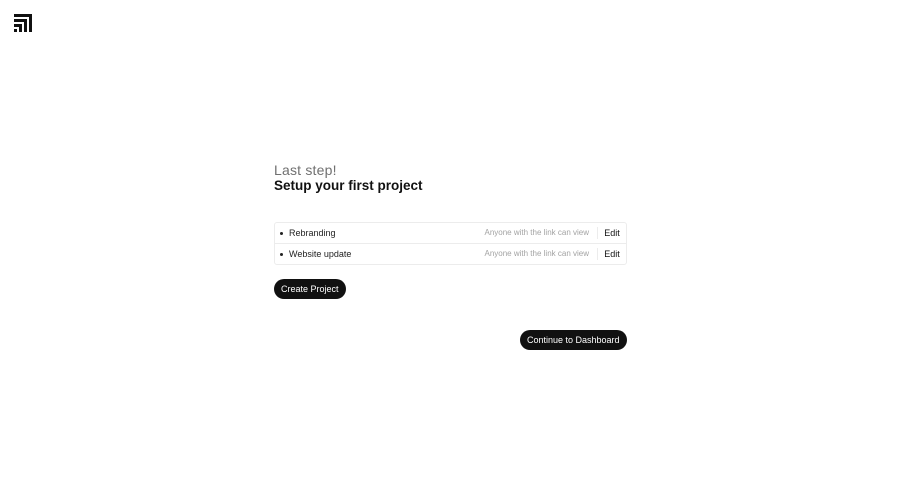 This screenshot has width=900, height=484. What do you see at coordinates (573, 340) in the screenshot?
I see `continue-to-dashboard-button: Continue to Dashboard` at bounding box center [573, 340].